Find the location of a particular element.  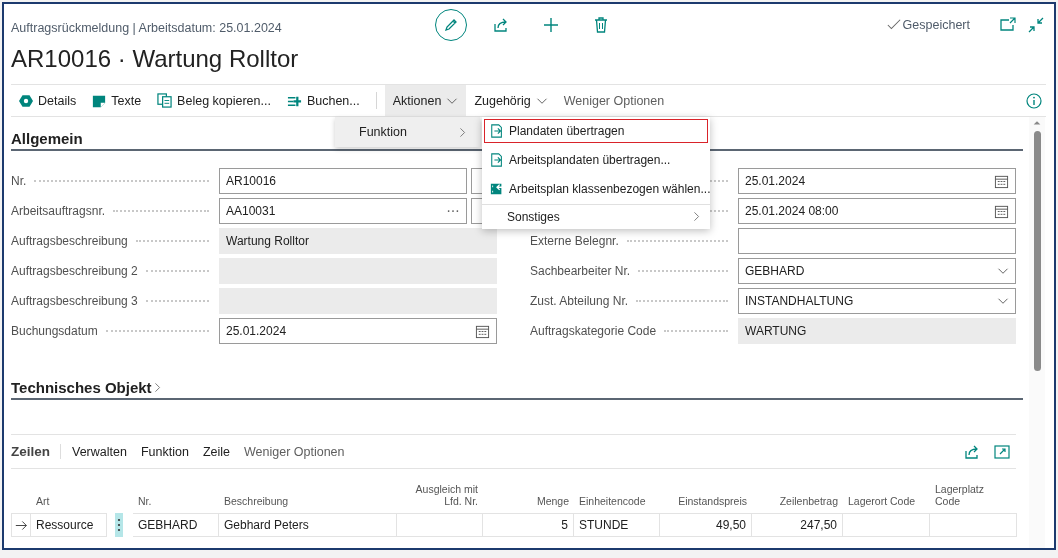

arrow-right-icon is located at coordinates (21, 525).